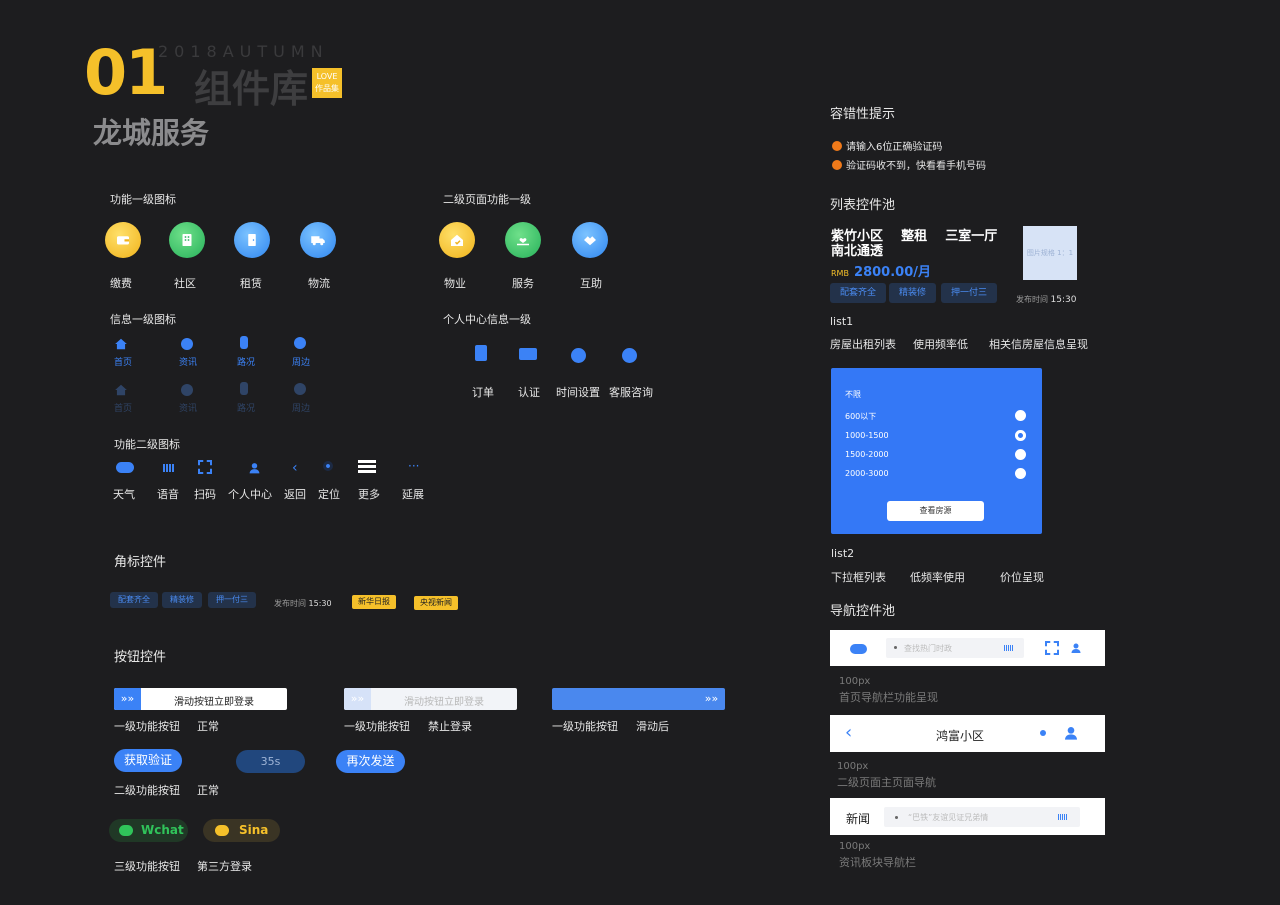 The width and height of the screenshot is (1280, 905). What do you see at coordinates (837, 165) in the screenshot?
I see `warning-icon` at bounding box center [837, 165].